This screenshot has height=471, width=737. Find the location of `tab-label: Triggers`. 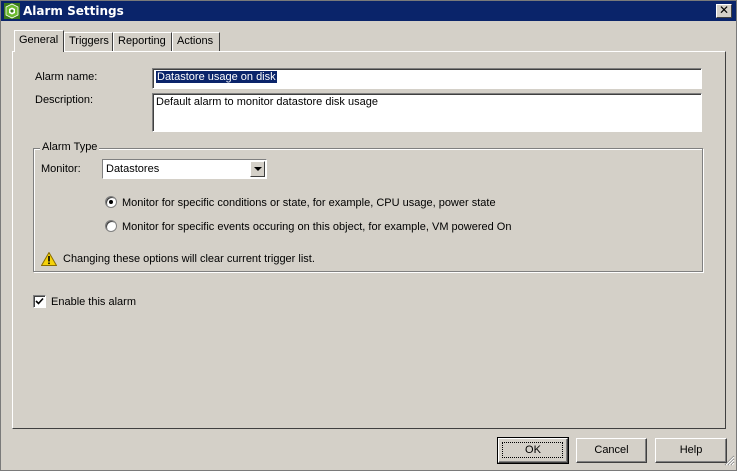

tab-label: Triggers is located at coordinates (89, 41).